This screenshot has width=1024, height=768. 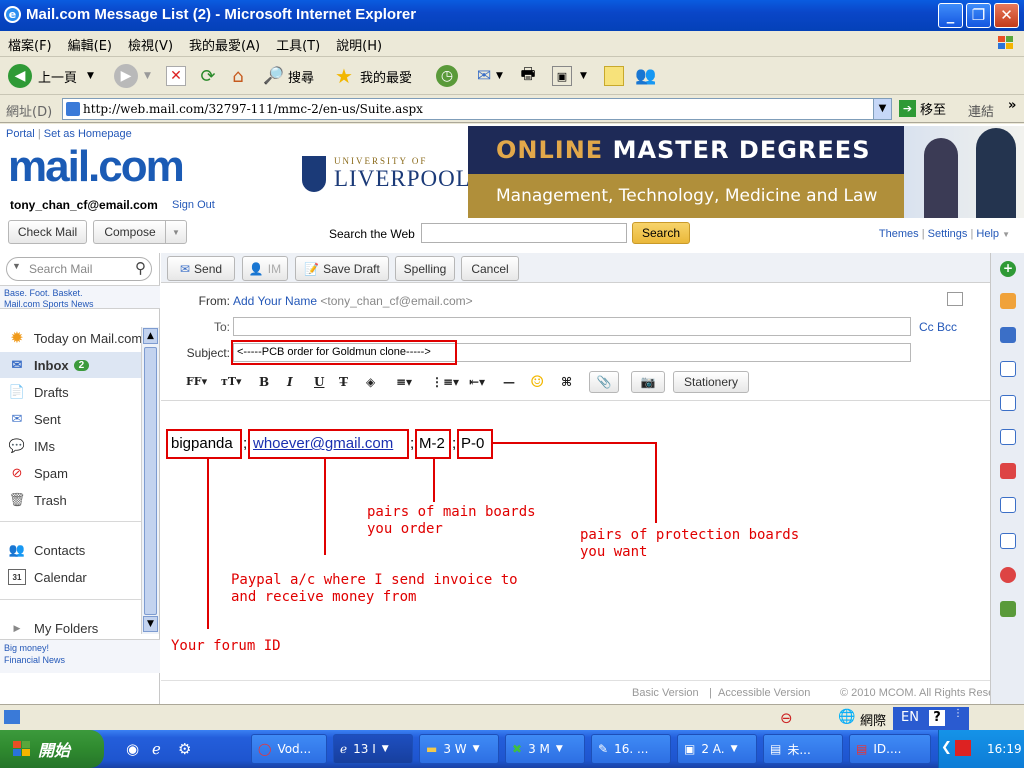 I want to click on print-button: 🖶, so click(x=528, y=76).